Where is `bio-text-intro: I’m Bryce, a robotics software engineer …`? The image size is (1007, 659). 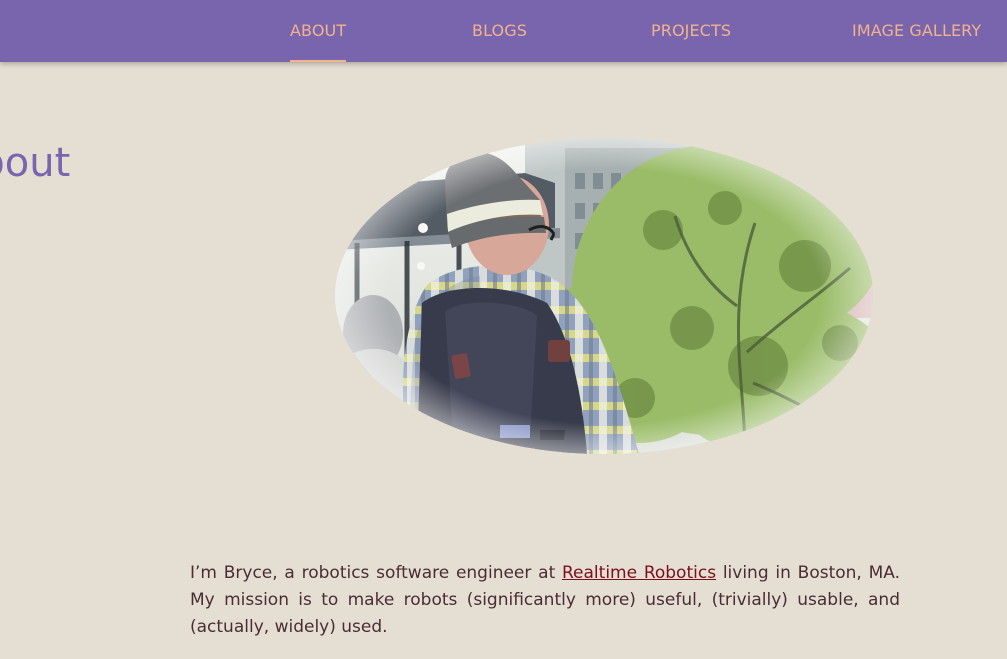 bio-text-intro: I’m Bryce, a robotics software engineer … is located at coordinates (376, 573).